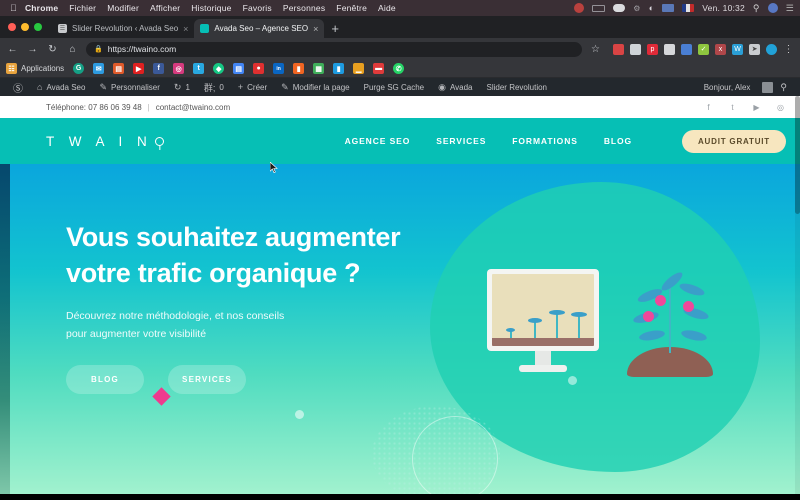 This screenshot has width=800, height=500. What do you see at coordinates (279, 68) in the screenshot?
I see `bookmark-linkedin-icon: in` at bounding box center [279, 68].